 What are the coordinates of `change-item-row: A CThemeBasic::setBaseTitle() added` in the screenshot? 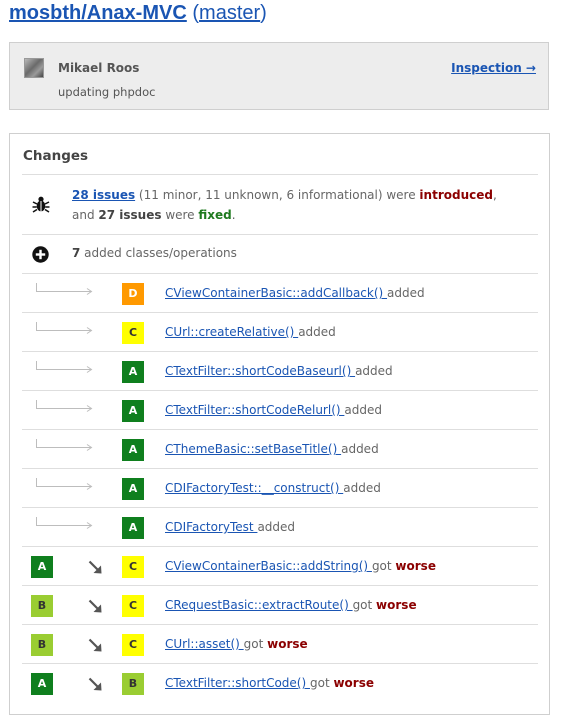 It's located at (280, 448).